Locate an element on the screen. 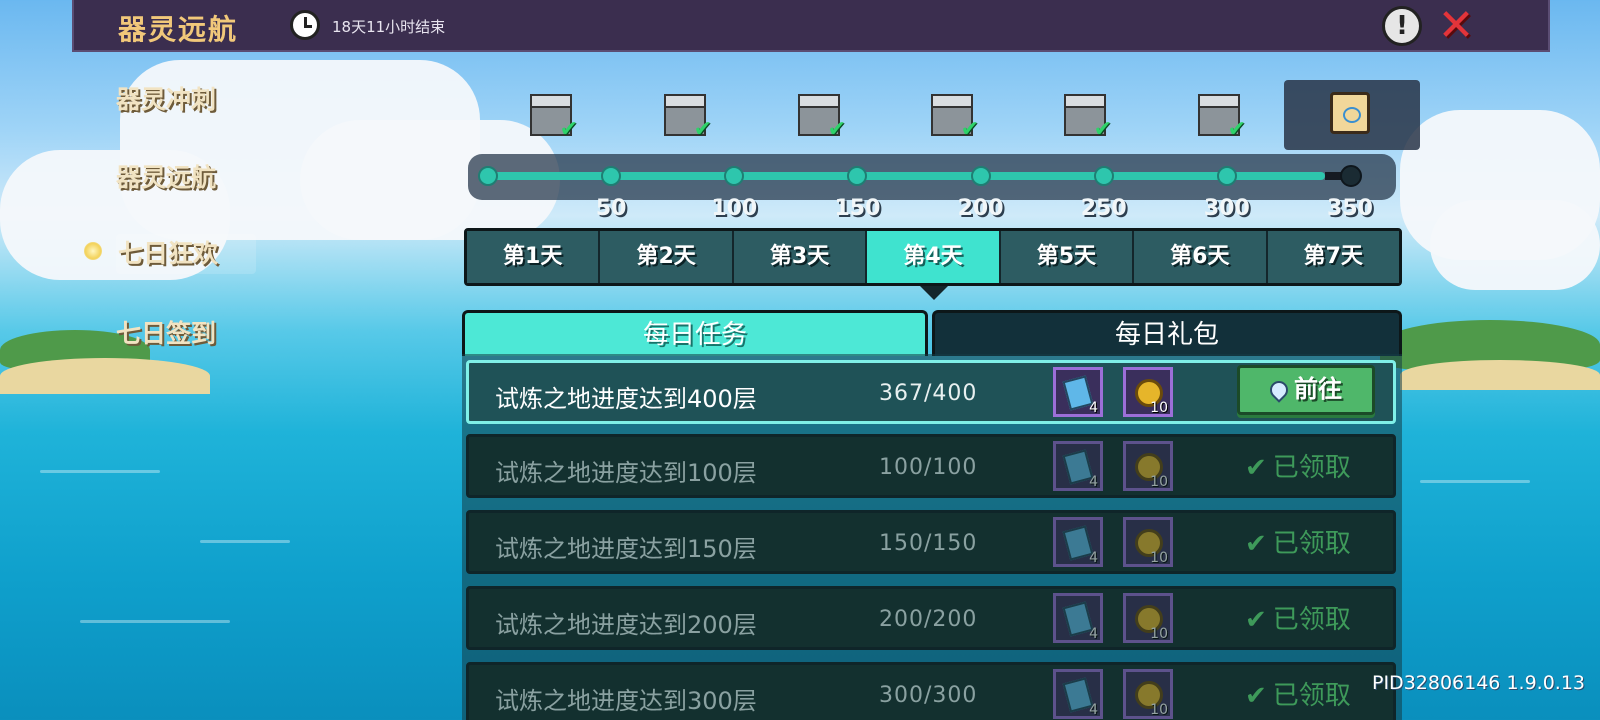  day-tabs: 第1天 第2天 第3天 第4天 第5天 第6天 第7天 is located at coordinates (933, 257).